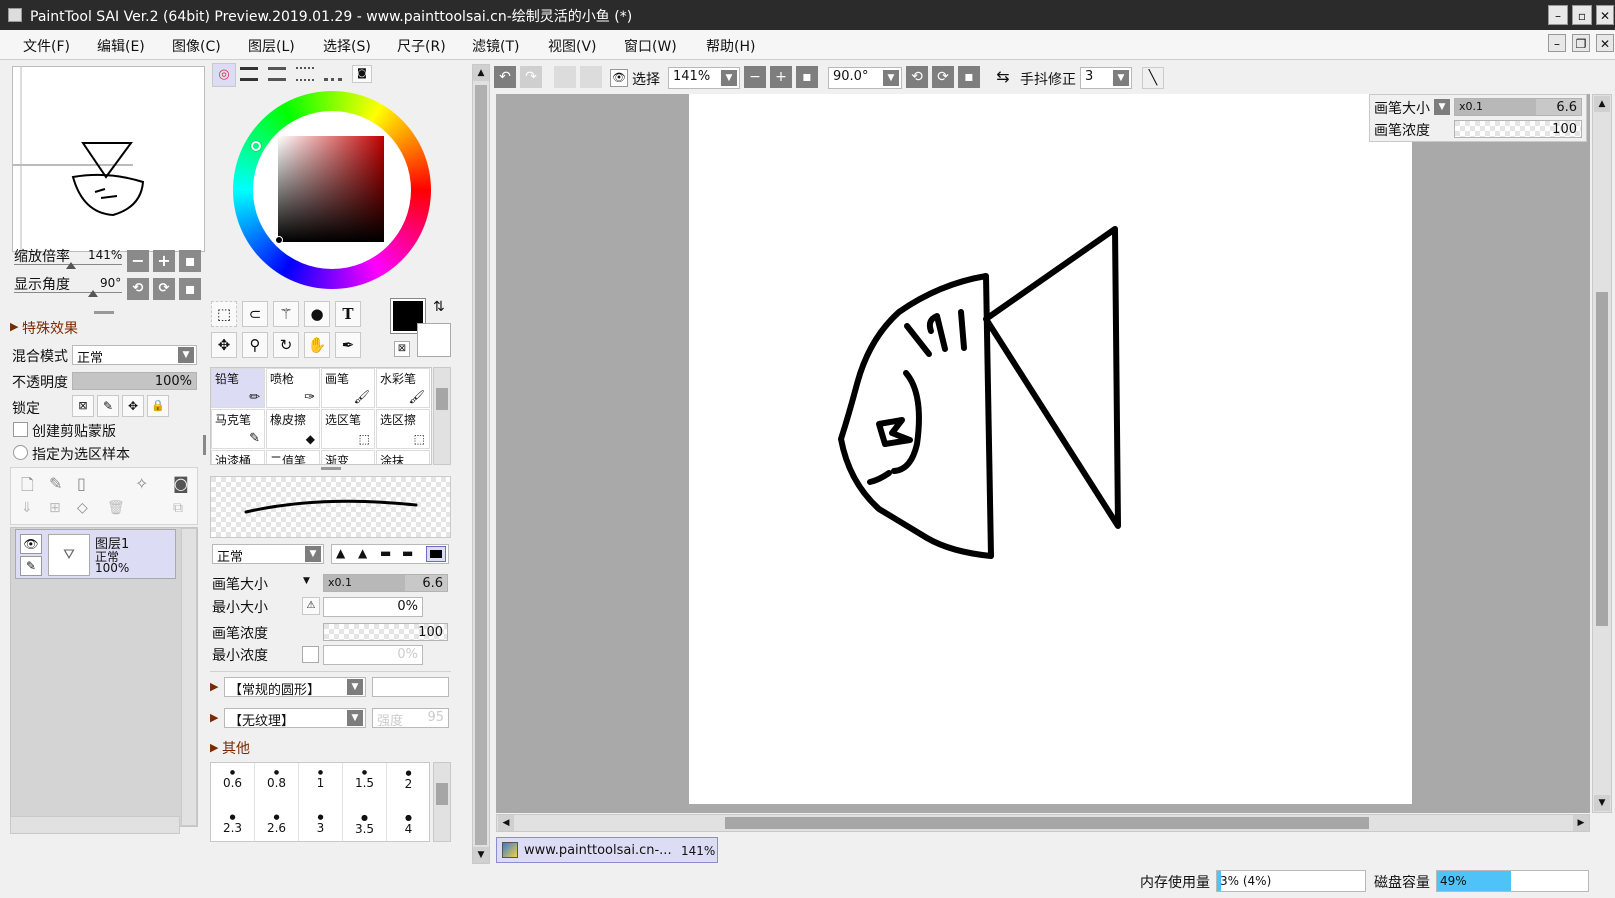 This screenshot has height=898, width=1615. Describe the element at coordinates (310, 654) in the screenshot. I see `min-density-checkbox` at that location.